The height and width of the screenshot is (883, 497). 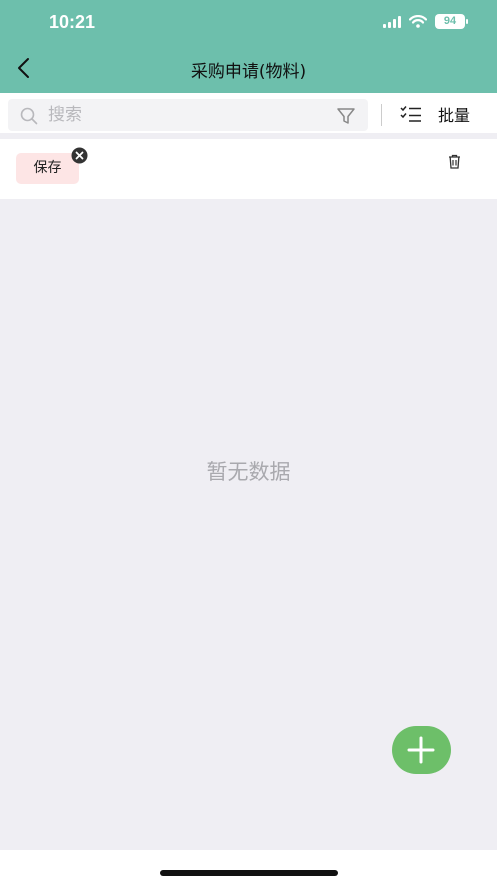 I want to click on status-indicators: 94, so click(x=425, y=21).